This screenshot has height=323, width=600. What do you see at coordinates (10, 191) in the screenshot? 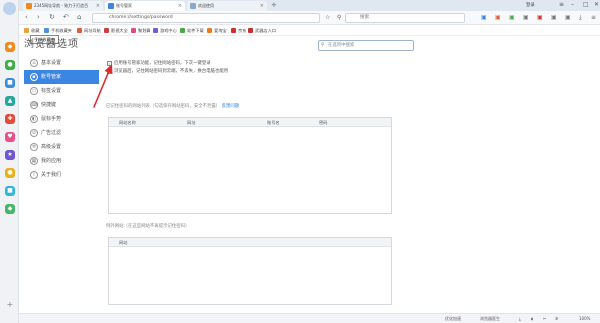
I see `app-icon-cyan: ■` at bounding box center [10, 191].